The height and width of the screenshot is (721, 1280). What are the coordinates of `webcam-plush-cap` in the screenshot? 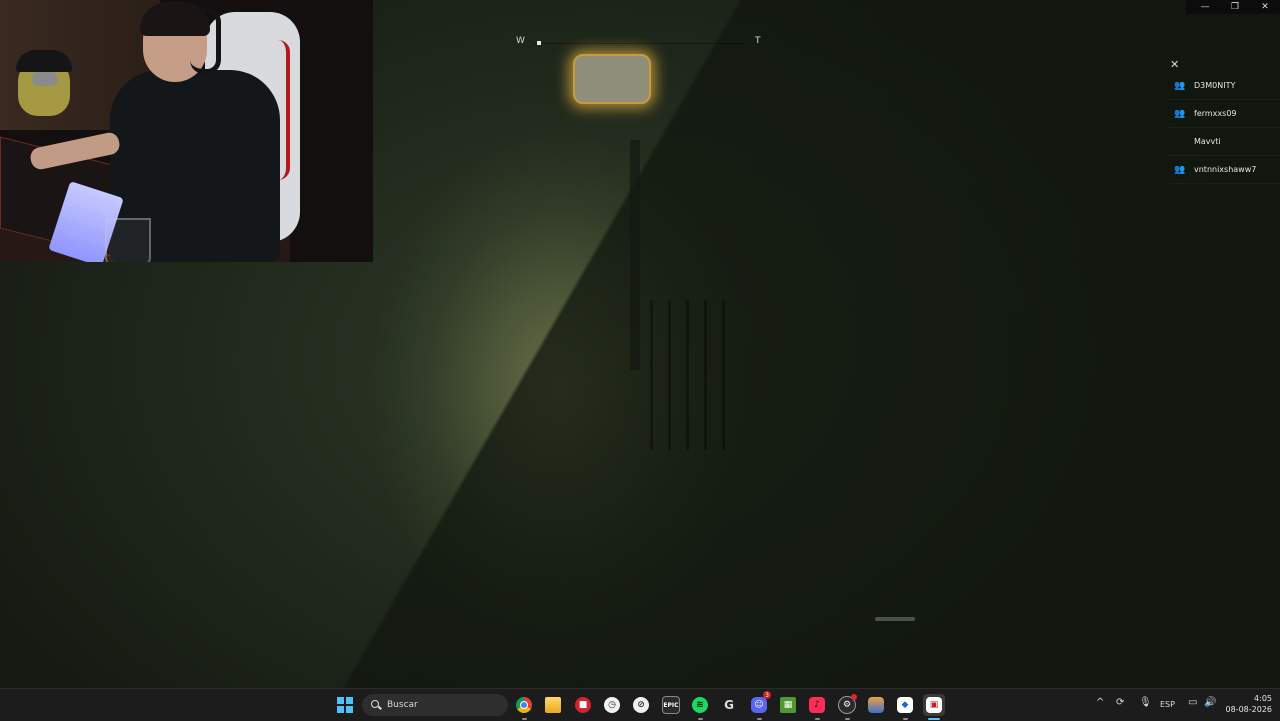 It's located at (44, 61).